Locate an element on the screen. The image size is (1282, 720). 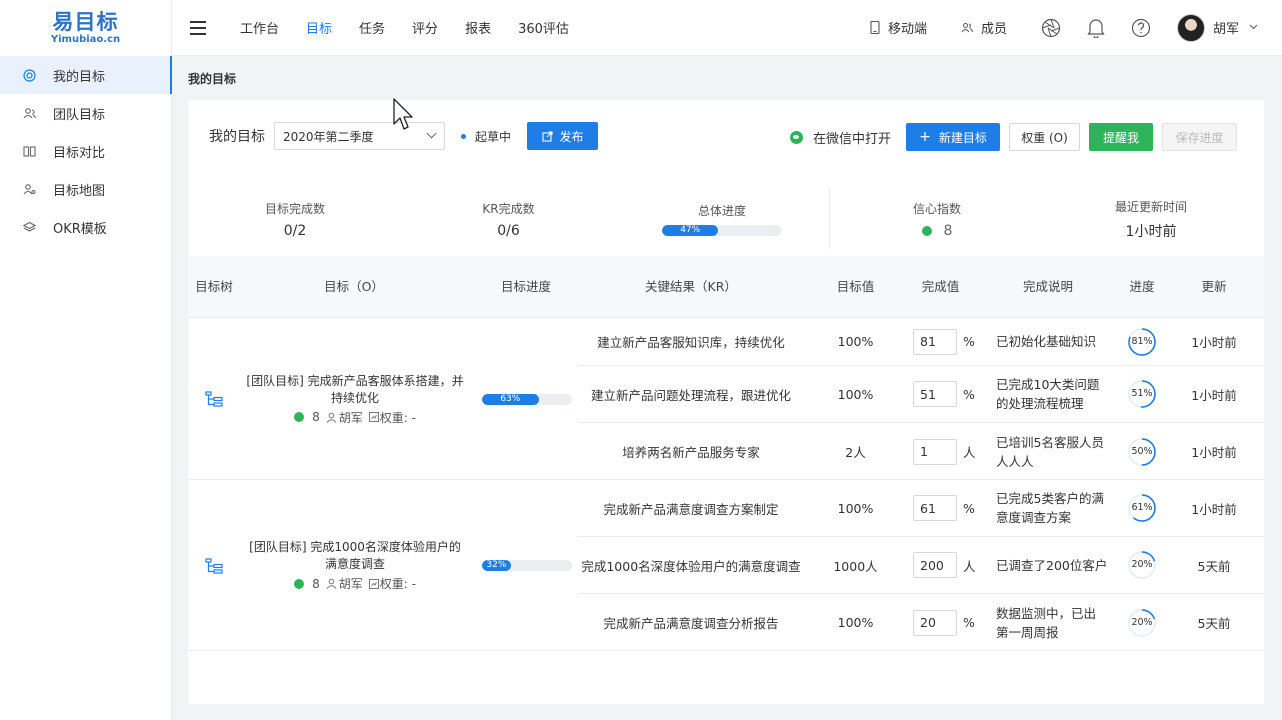
objective-title: [团队目标] 完成新产品客服体系搭建，并持续优化 is located at coordinates (355, 390).